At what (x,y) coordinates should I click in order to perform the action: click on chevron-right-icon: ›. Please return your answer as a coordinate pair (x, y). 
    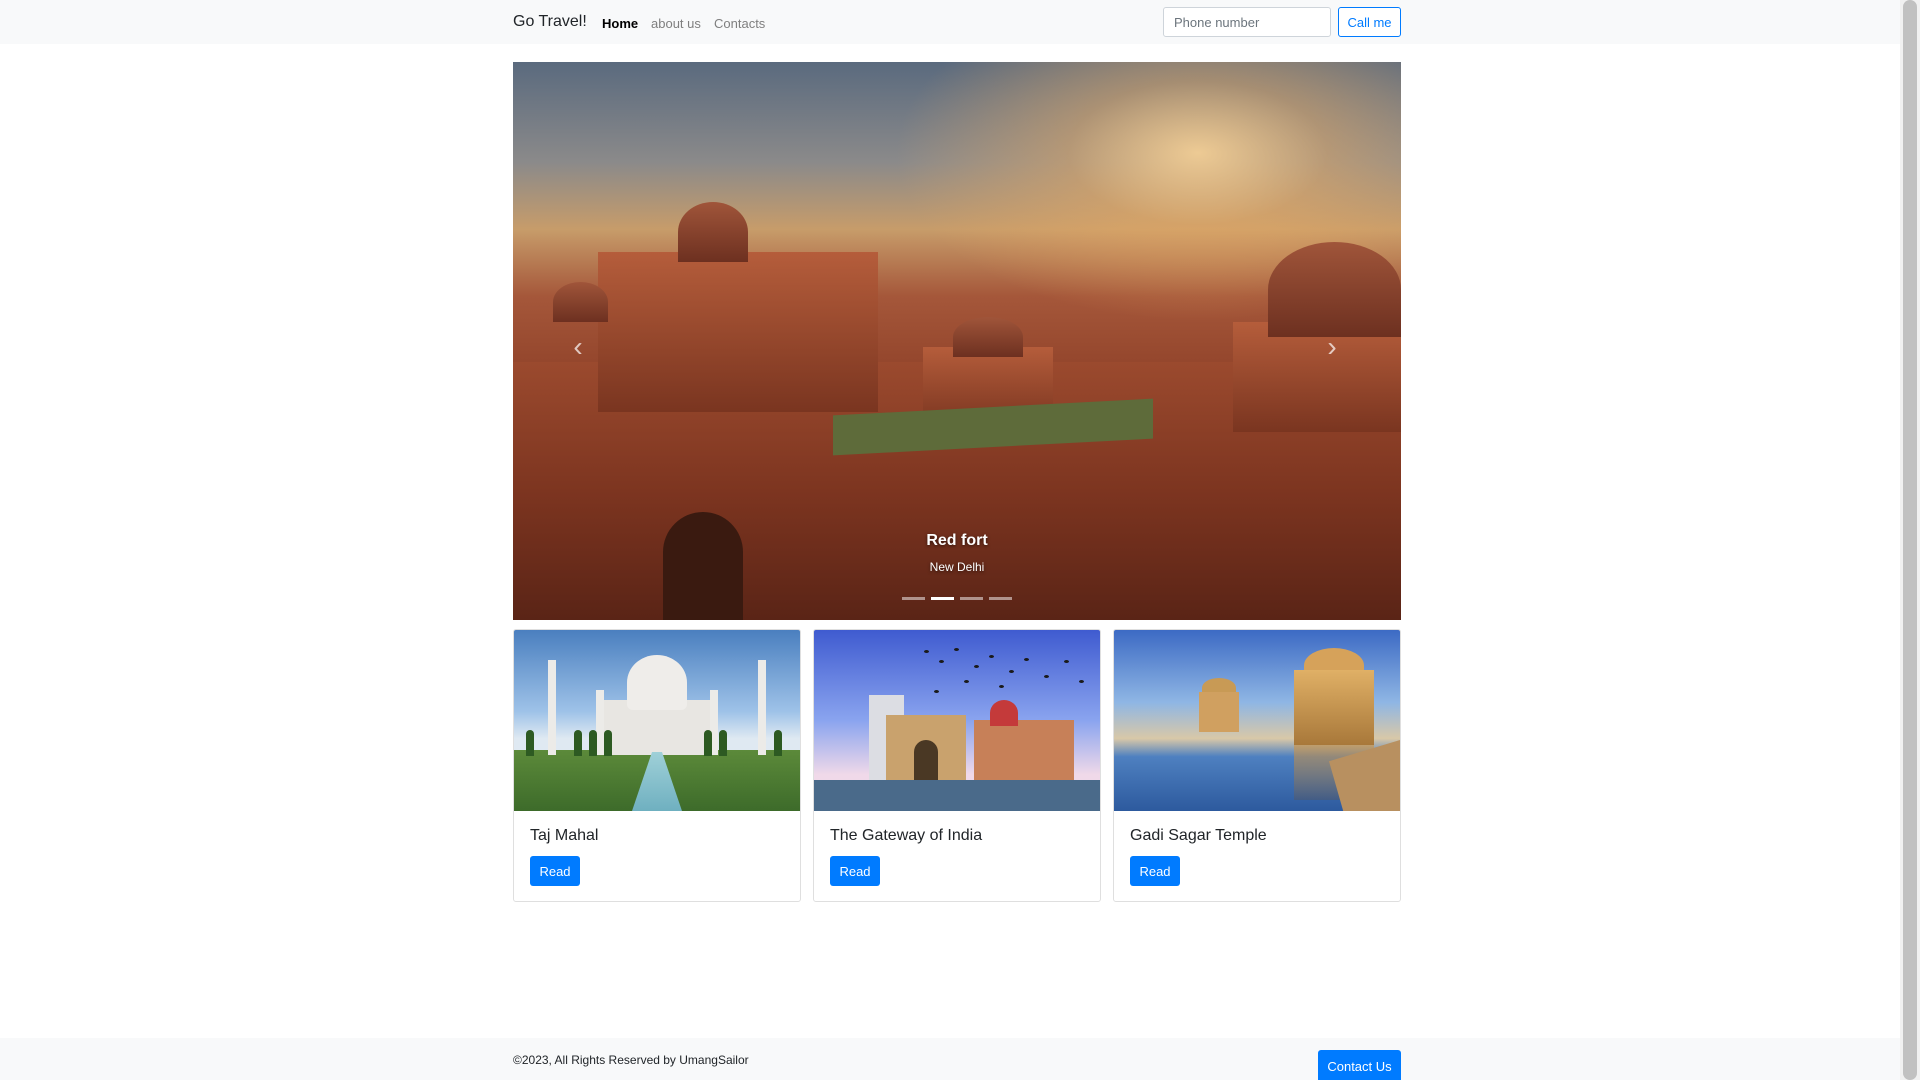
    Looking at the image, I should click on (1332, 347).